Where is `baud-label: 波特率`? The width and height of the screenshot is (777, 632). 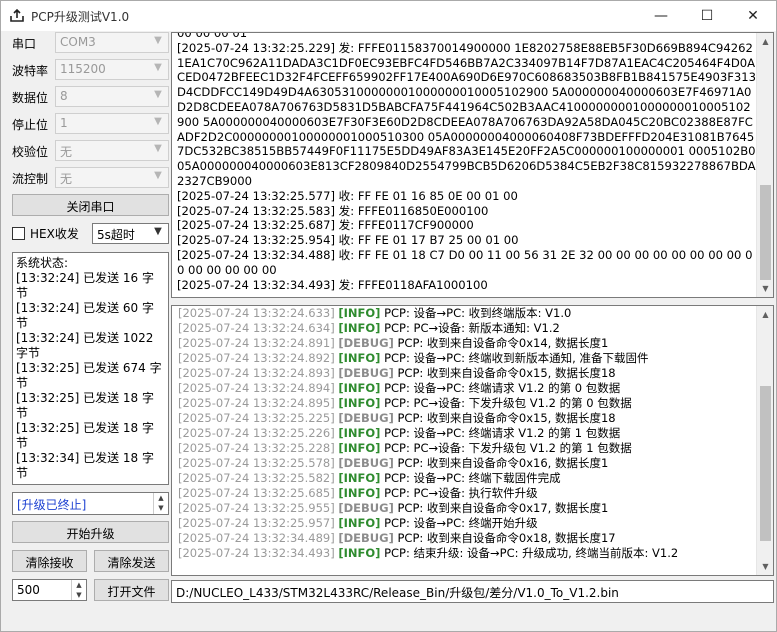 baud-label: 波特率 is located at coordinates (30, 71).